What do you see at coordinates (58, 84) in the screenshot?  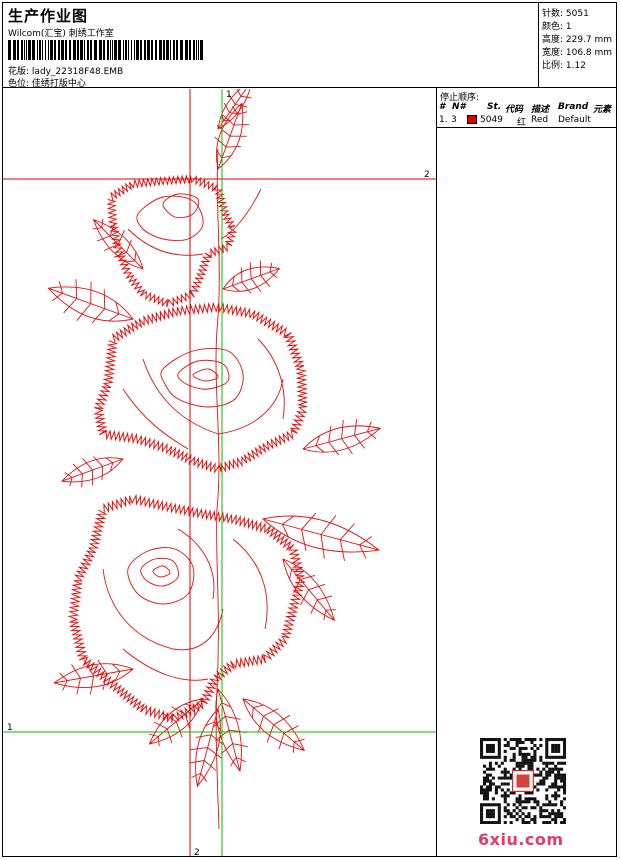 I see `color-value: 佳绣打版中心` at bounding box center [58, 84].